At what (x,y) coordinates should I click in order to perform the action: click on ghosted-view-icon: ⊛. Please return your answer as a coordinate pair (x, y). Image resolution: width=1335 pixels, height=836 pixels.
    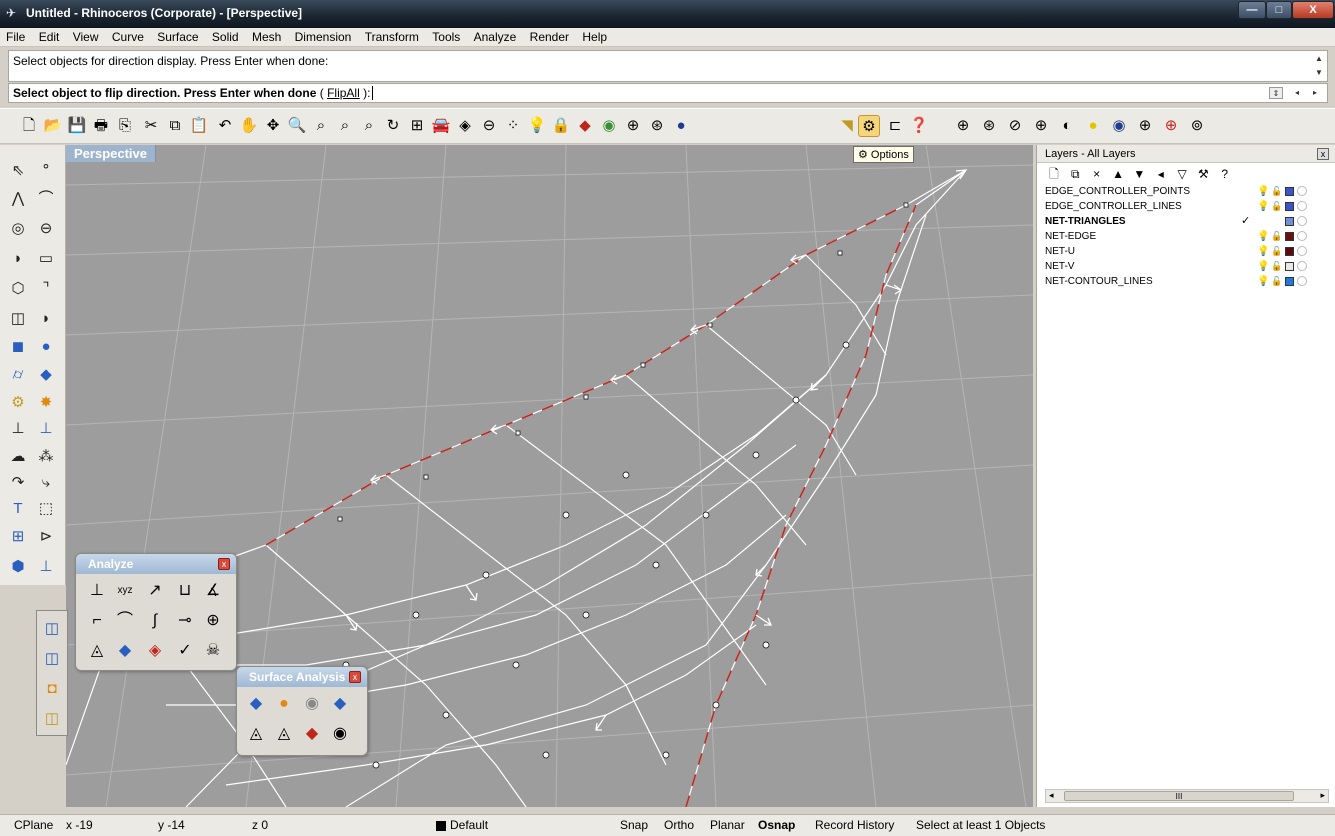
    Looking at the image, I should click on (989, 126).